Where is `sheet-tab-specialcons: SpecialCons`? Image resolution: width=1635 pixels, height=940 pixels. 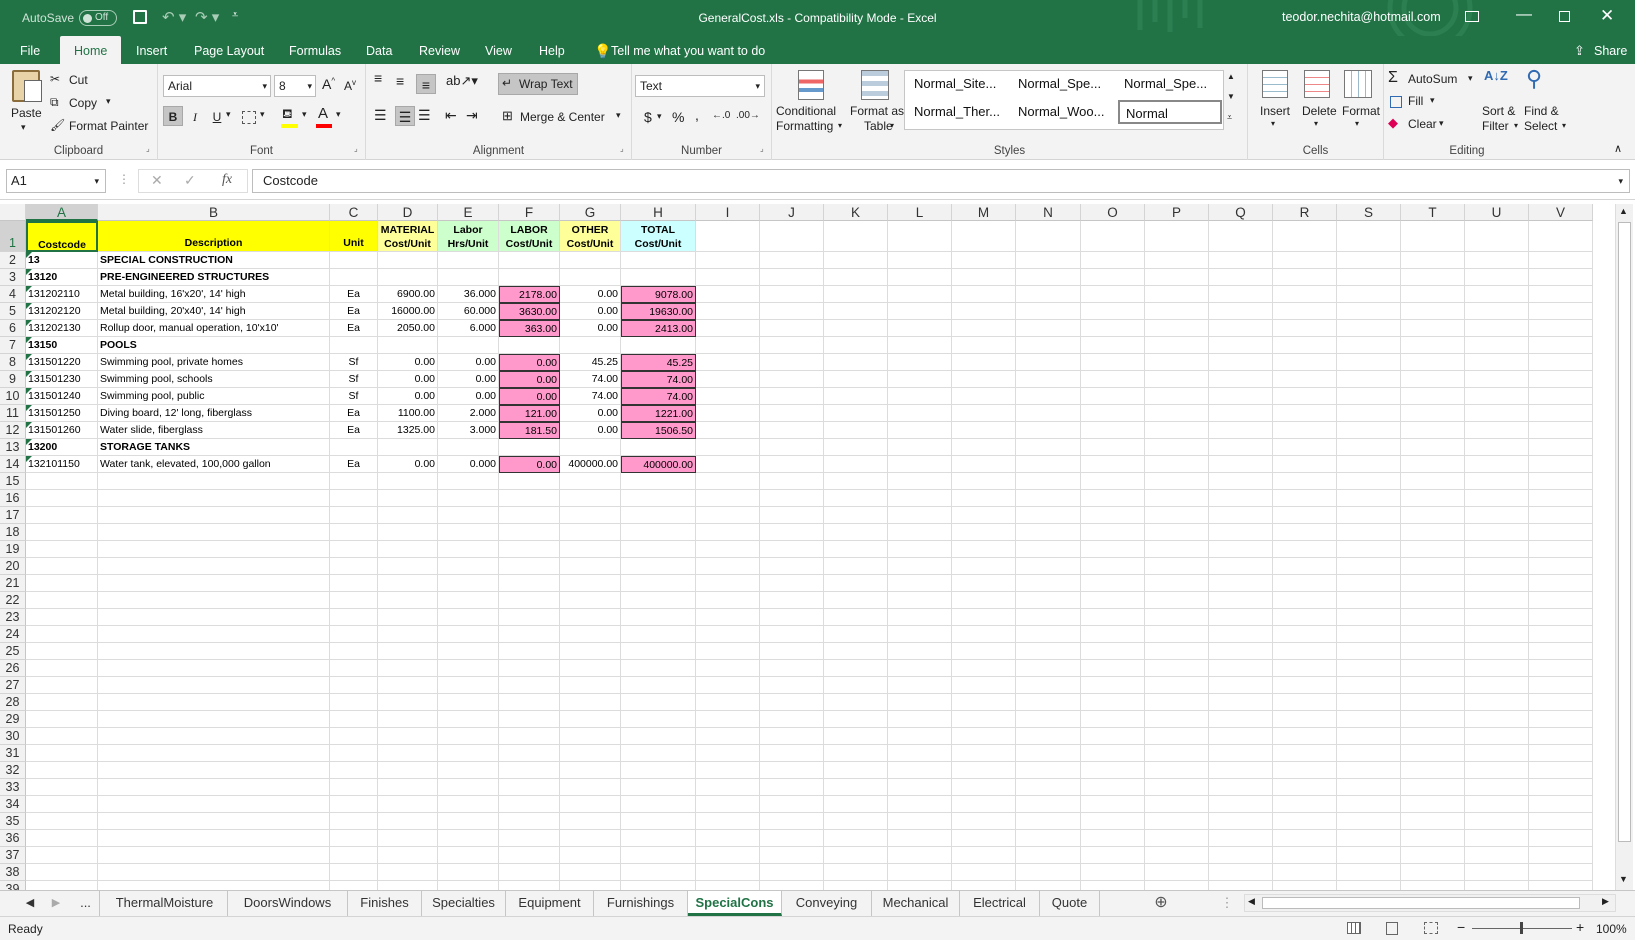
sheet-tab-specialcons: SpecialCons is located at coordinates (735, 903).